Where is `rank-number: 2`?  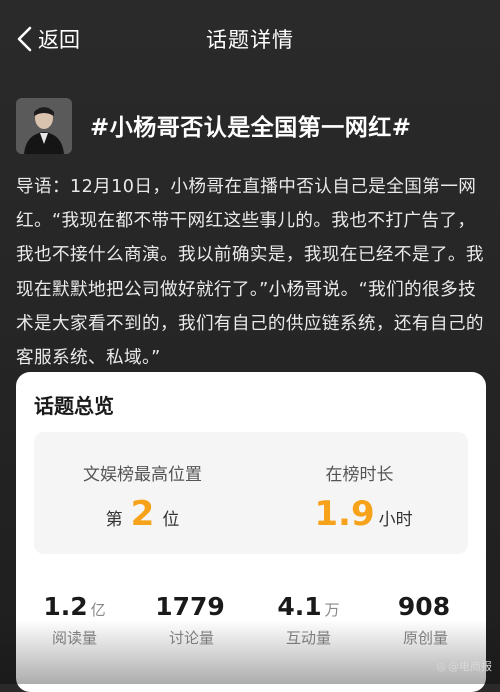
rank-number: 2 is located at coordinates (142, 514).